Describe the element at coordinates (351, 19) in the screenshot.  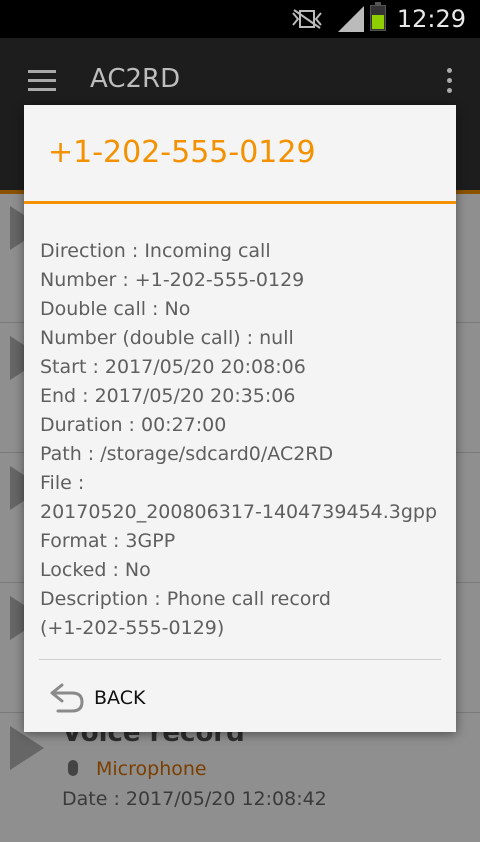
I see `signal-icon` at that location.